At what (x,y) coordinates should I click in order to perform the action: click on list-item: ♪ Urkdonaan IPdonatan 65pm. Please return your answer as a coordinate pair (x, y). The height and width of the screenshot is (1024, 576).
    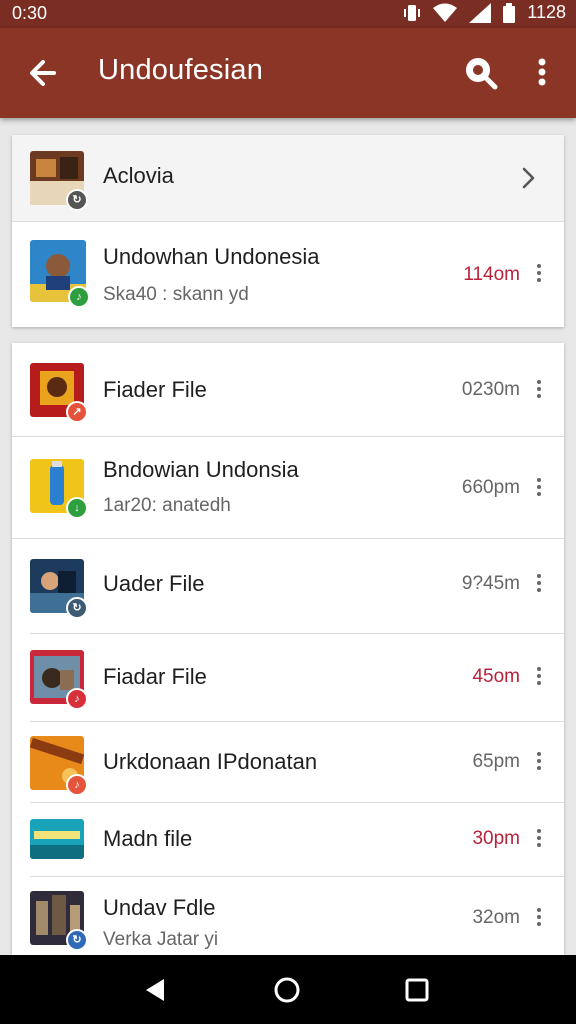
    Looking at the image, I should click on (288, 762).